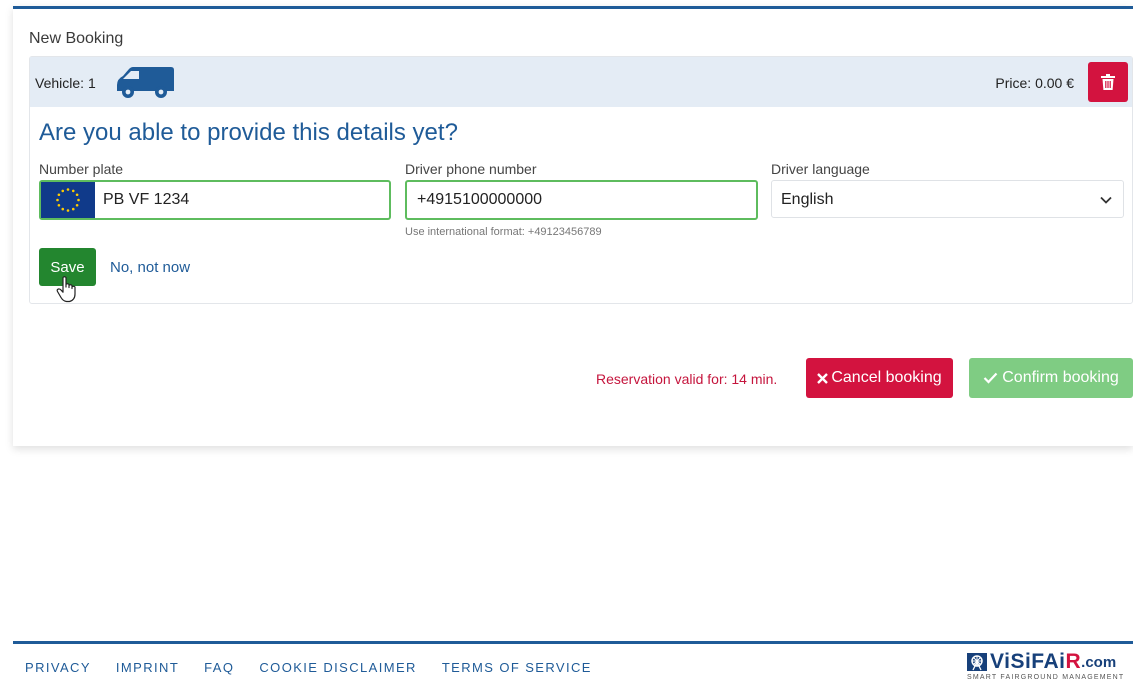 The image size is (1133, 687). Describe the element at coordinates (219, 667) in the screenshot. I see `footer-link-faq: FAQ` at that location.